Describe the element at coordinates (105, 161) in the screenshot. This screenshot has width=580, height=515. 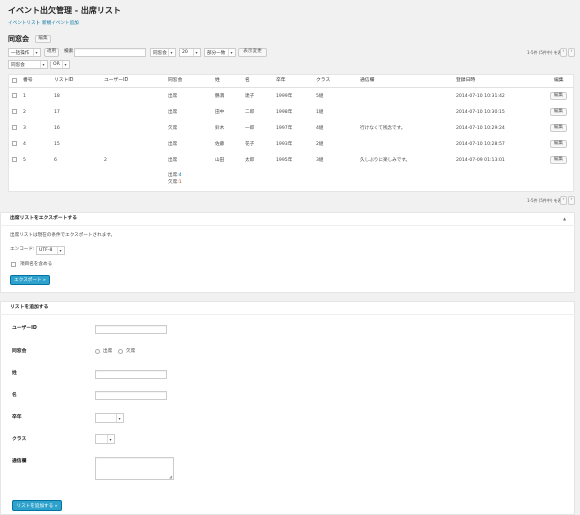
I see `cell-user-id: 2` at that location.